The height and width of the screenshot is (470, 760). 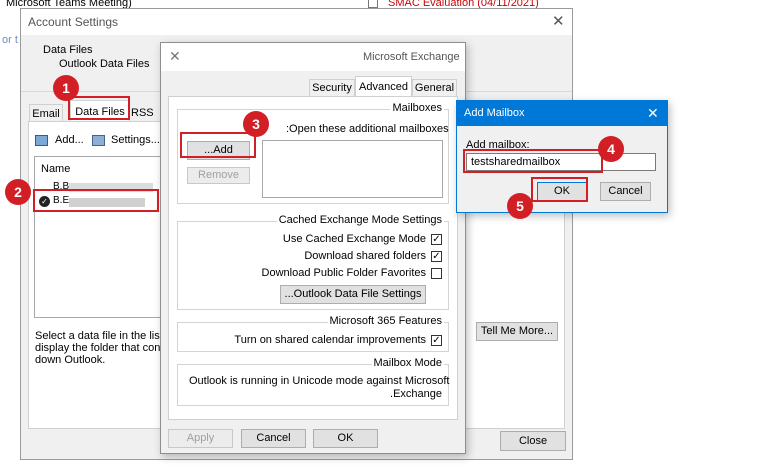 I want to click on add-mailbox-title: Add Mailbox, so click(x=494, y=113).